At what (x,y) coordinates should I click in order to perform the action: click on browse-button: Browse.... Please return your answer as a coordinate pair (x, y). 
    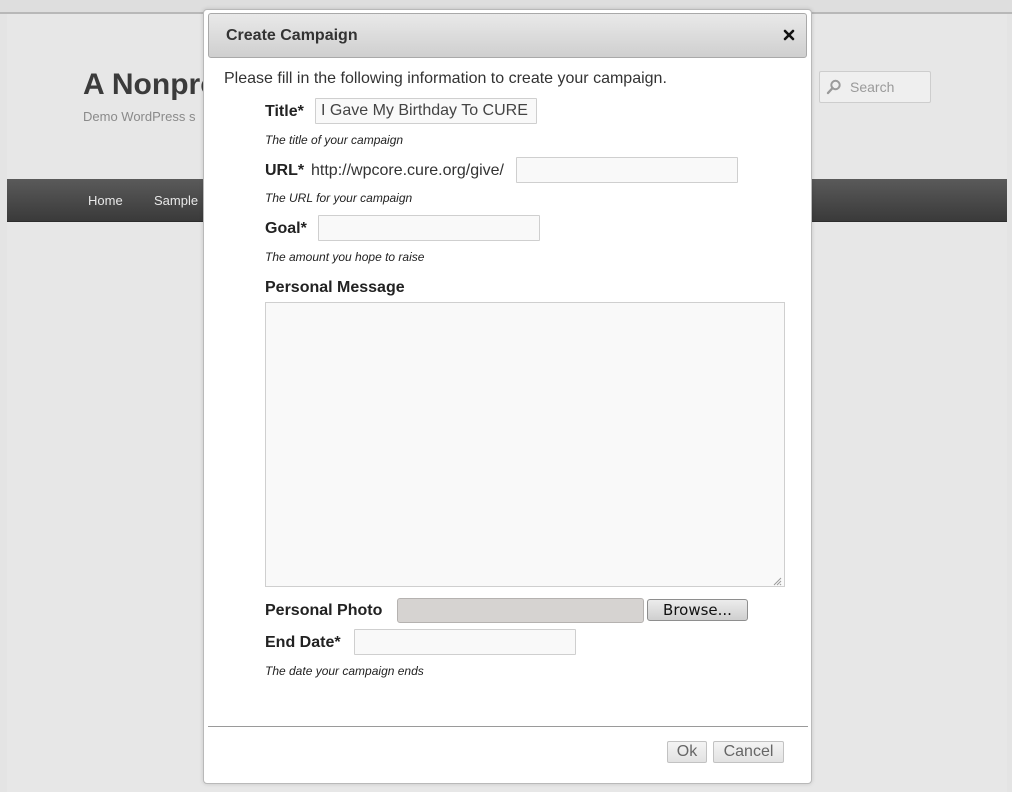
    Looking at the image, I should click on (697, 610).